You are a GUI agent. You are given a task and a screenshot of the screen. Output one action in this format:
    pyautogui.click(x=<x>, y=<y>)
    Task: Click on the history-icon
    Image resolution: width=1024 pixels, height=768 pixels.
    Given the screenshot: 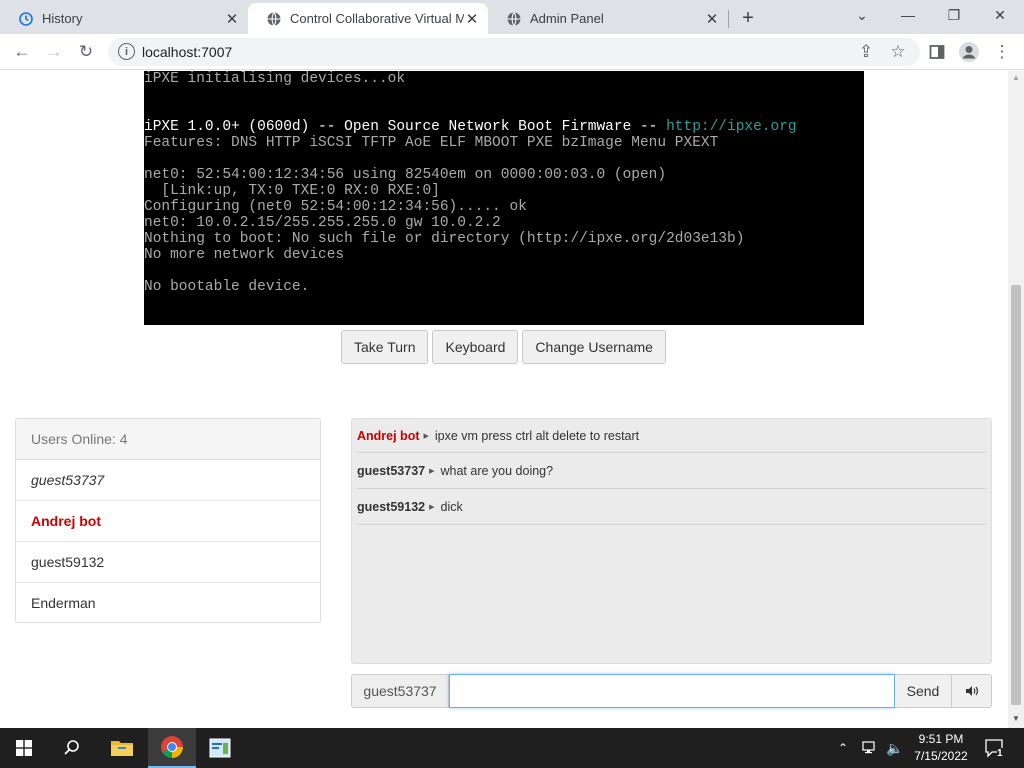 What is the action you would take?
    pyautogui.click(x=26, y=18)
    